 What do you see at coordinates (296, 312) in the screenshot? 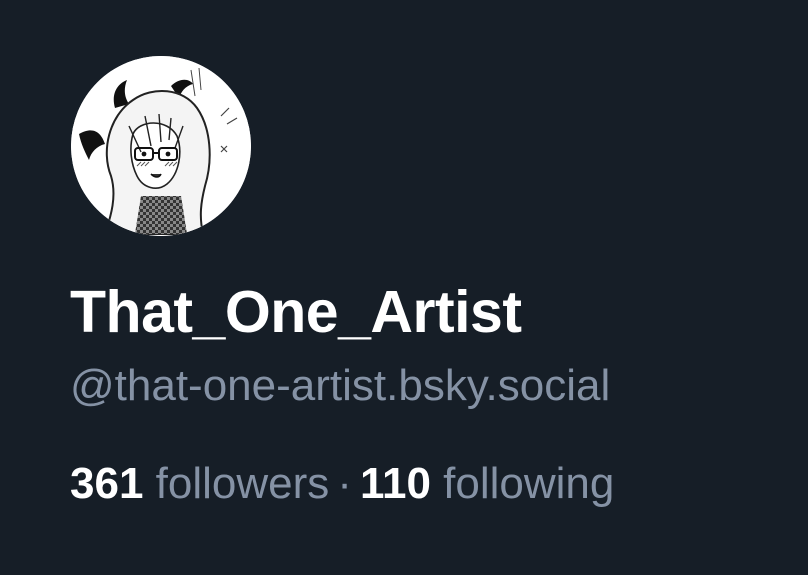
I see `display-name: That_One_Artist` at bounding box center [296, 312].